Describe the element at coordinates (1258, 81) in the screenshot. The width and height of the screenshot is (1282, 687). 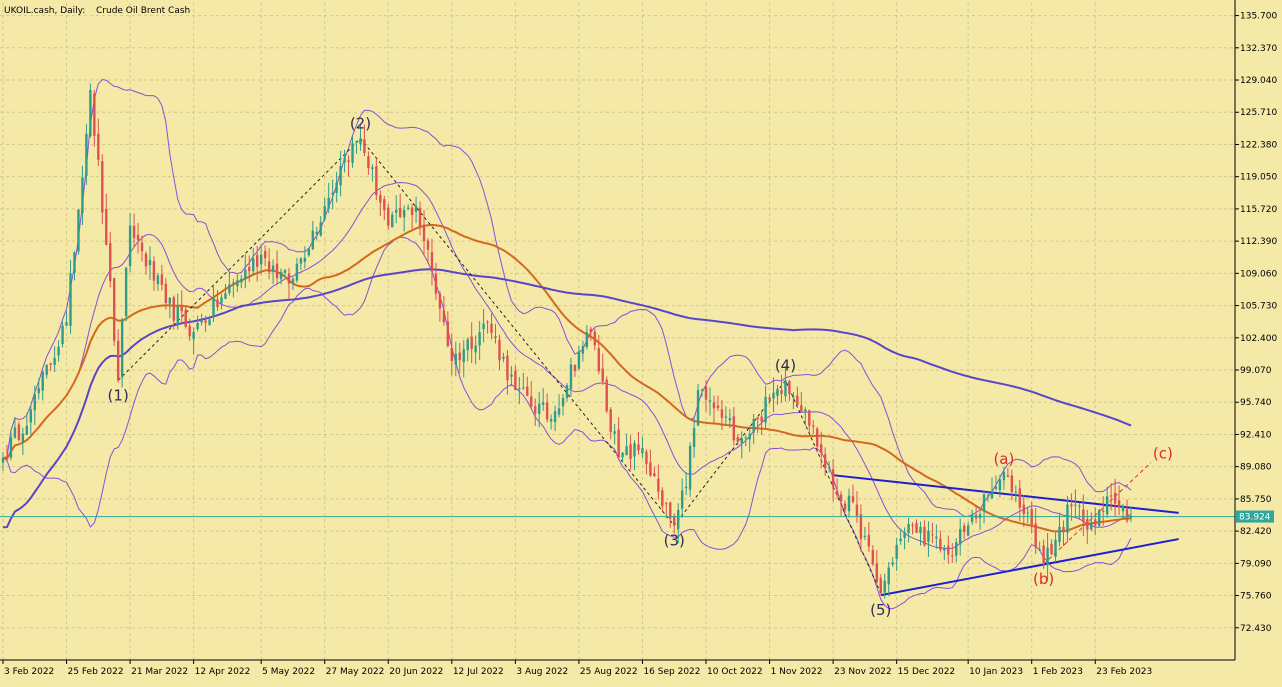
I see `y-tick-label: 129.040` at that location.